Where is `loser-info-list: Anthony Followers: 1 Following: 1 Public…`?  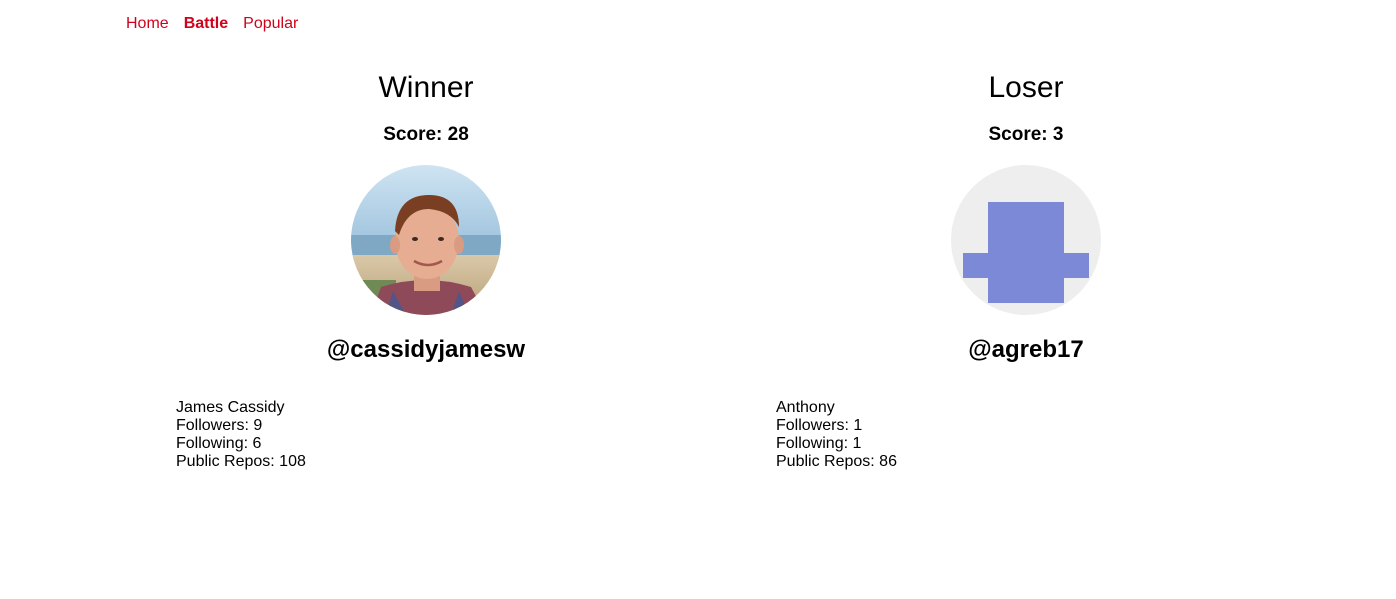
loser-info-list: Anthony Followers: 1 Following: 1 Public… is located at coordinates (1051, 435).